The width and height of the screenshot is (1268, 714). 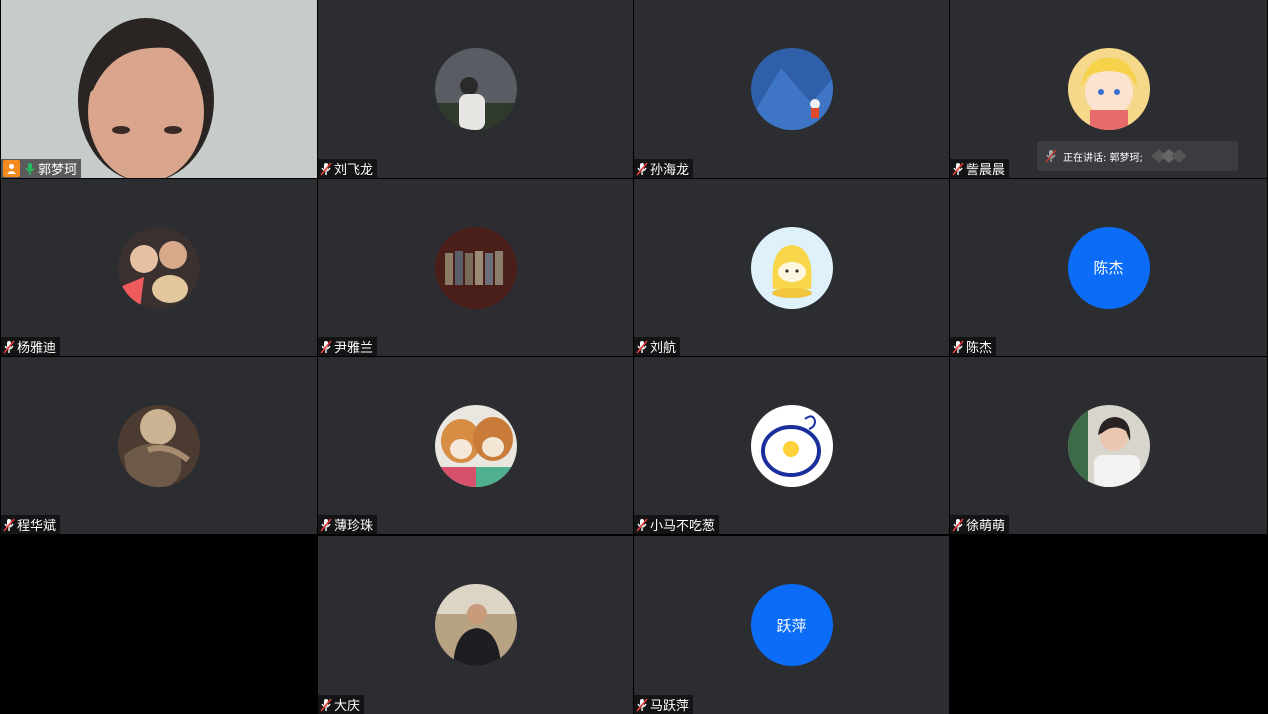 I want to click on participant-name: 郭梦珂, so click(x=58, y=170).